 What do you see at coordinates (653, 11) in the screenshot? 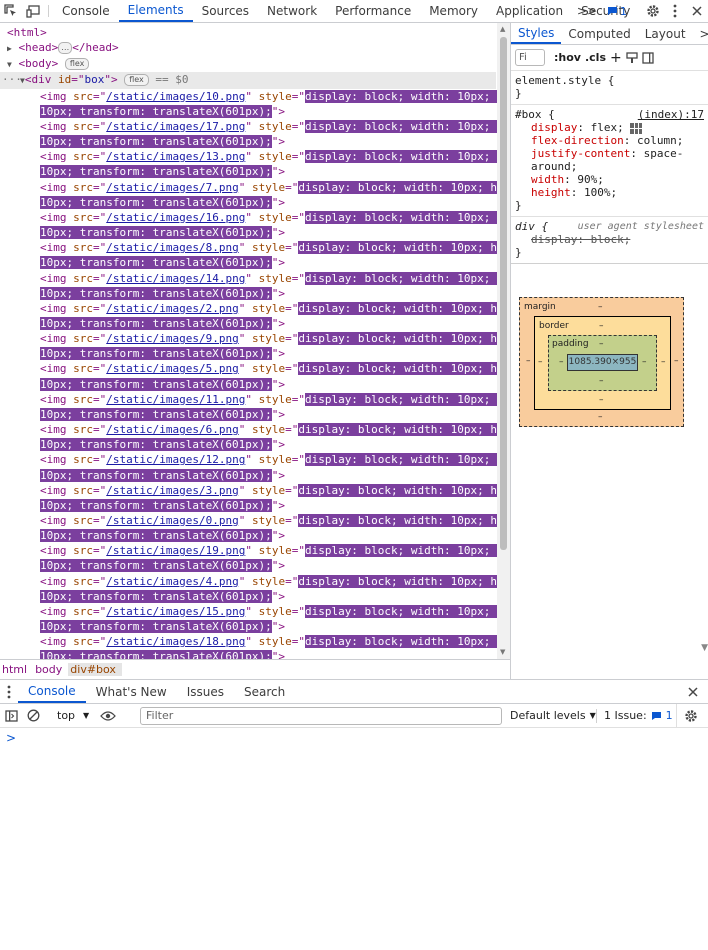
I see `settings-gear-icon` at bounding box center [653, 11].